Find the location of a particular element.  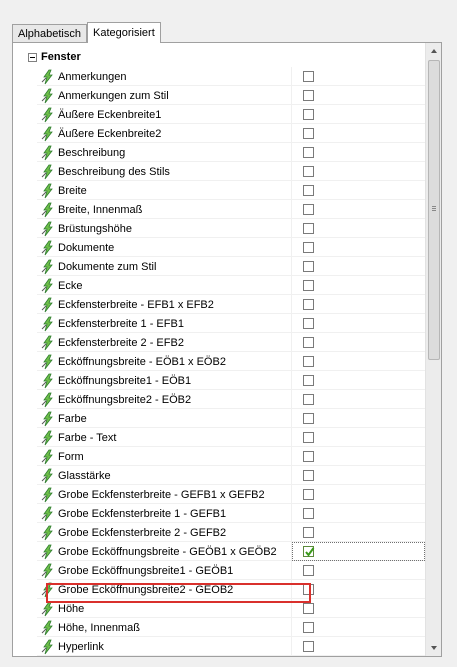

scroll-up-icon is located at coordinates (434, 51).